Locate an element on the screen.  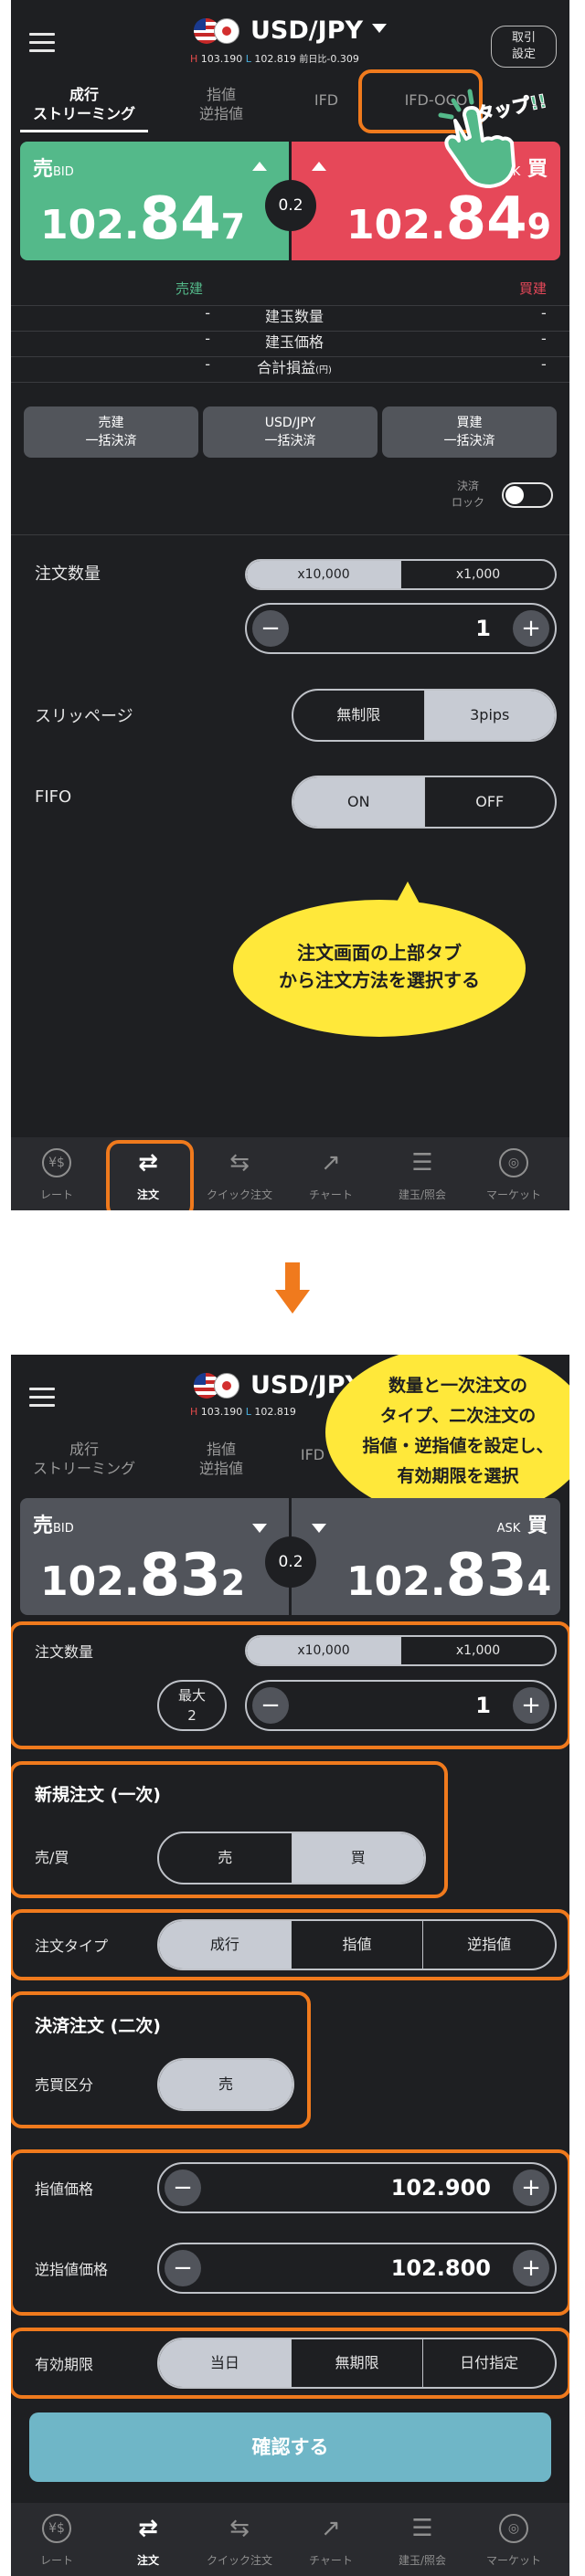
settle-side-sell: 売 is located at coordinates (226, 2084).